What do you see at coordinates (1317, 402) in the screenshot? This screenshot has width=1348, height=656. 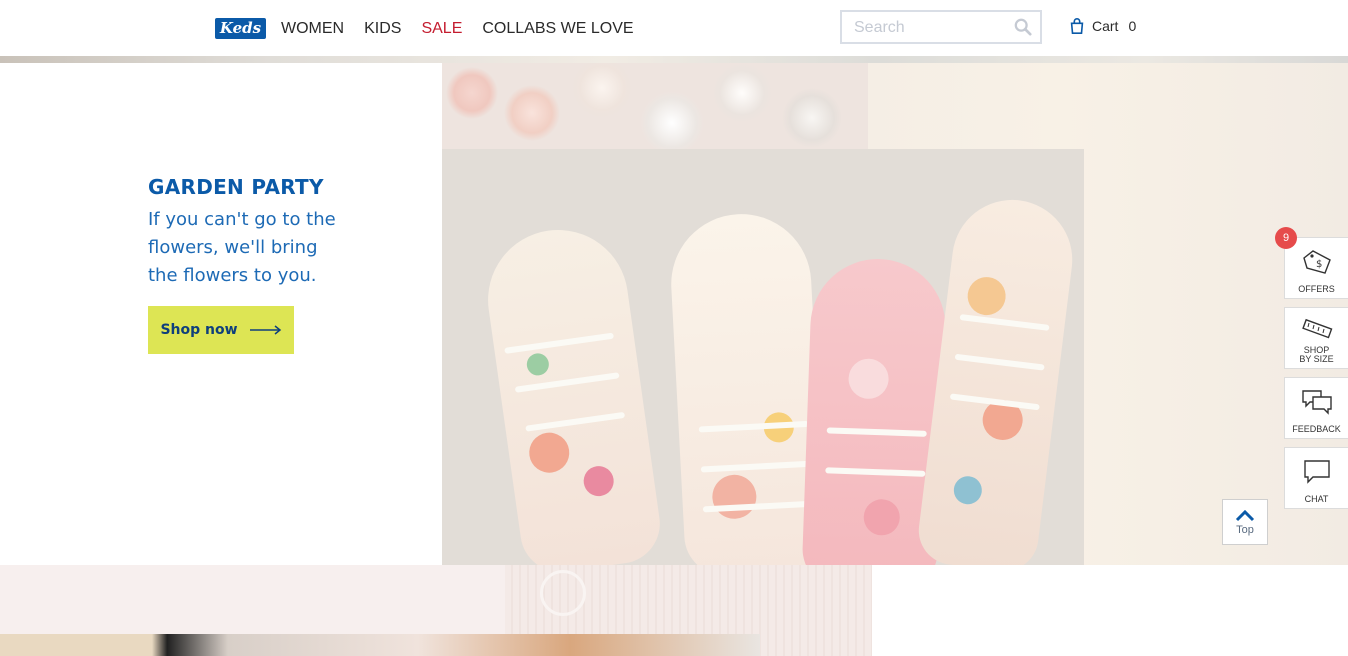 I see `feedback-bubbles-icon` at bounding box center [1317, 402].